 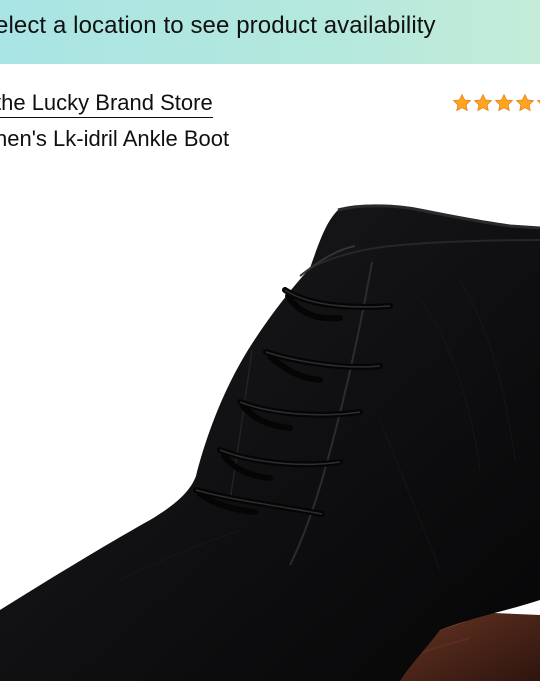 I want to click on store-link: the Lucky Brand Store, so click(x=106, y=104).